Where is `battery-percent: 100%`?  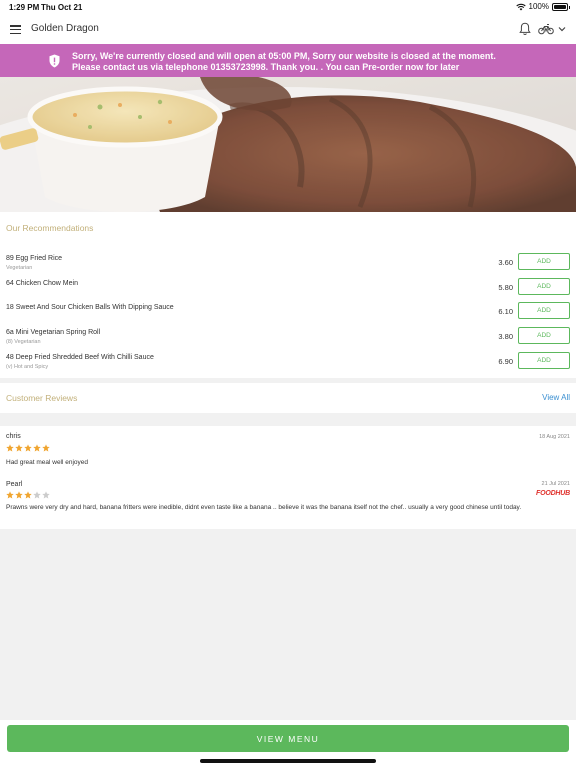
battery-percent: 100% is located at coordinates (538, 6).